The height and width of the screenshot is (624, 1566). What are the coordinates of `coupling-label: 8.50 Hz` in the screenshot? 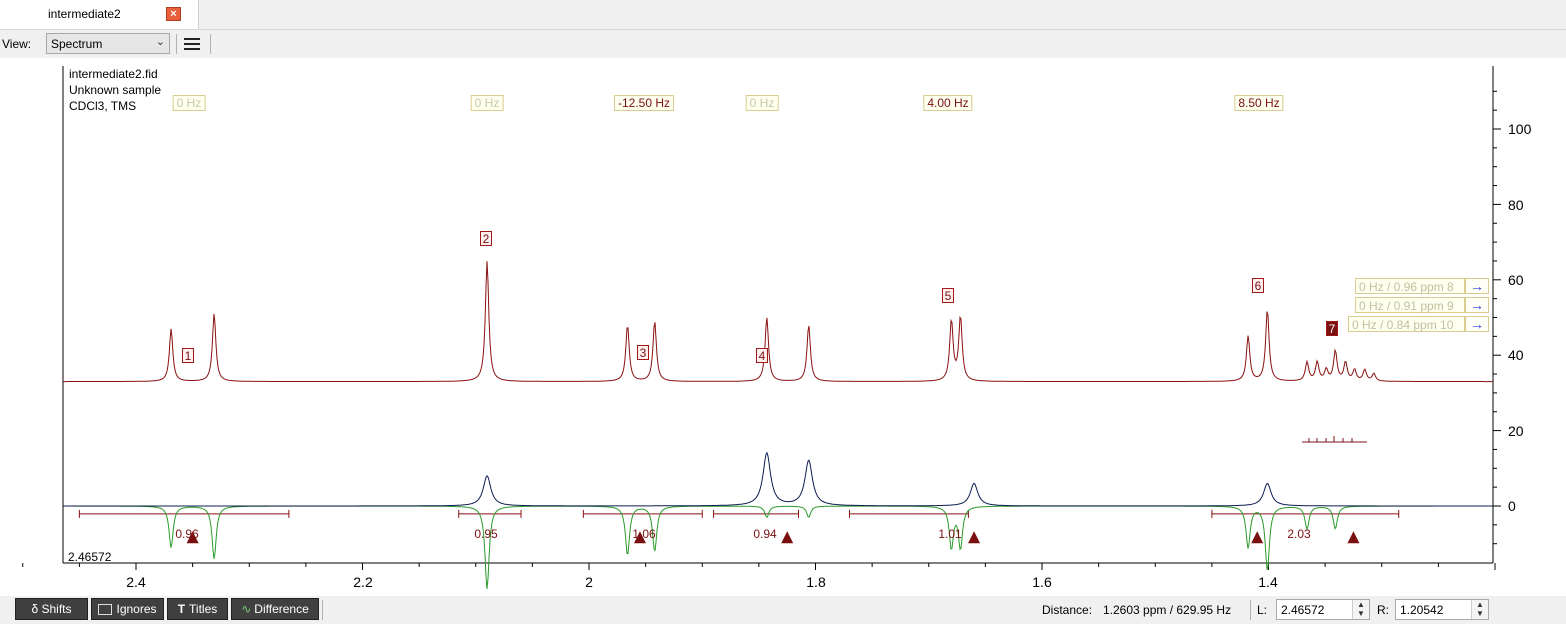 It's located at (1259, 103).